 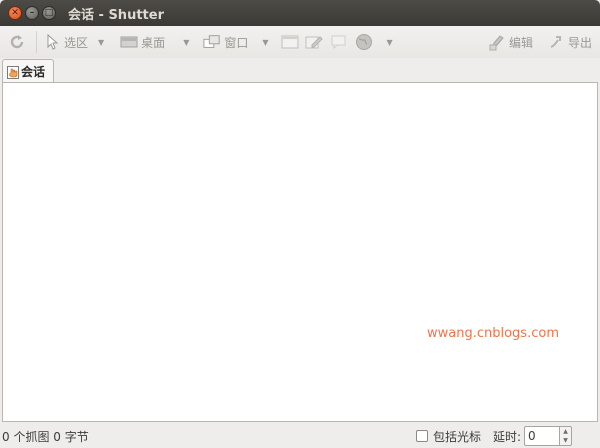 What do you see at coordinates (364, 42) in the screenshot?
I see `globe-icon` at bounding box center [364, 42].